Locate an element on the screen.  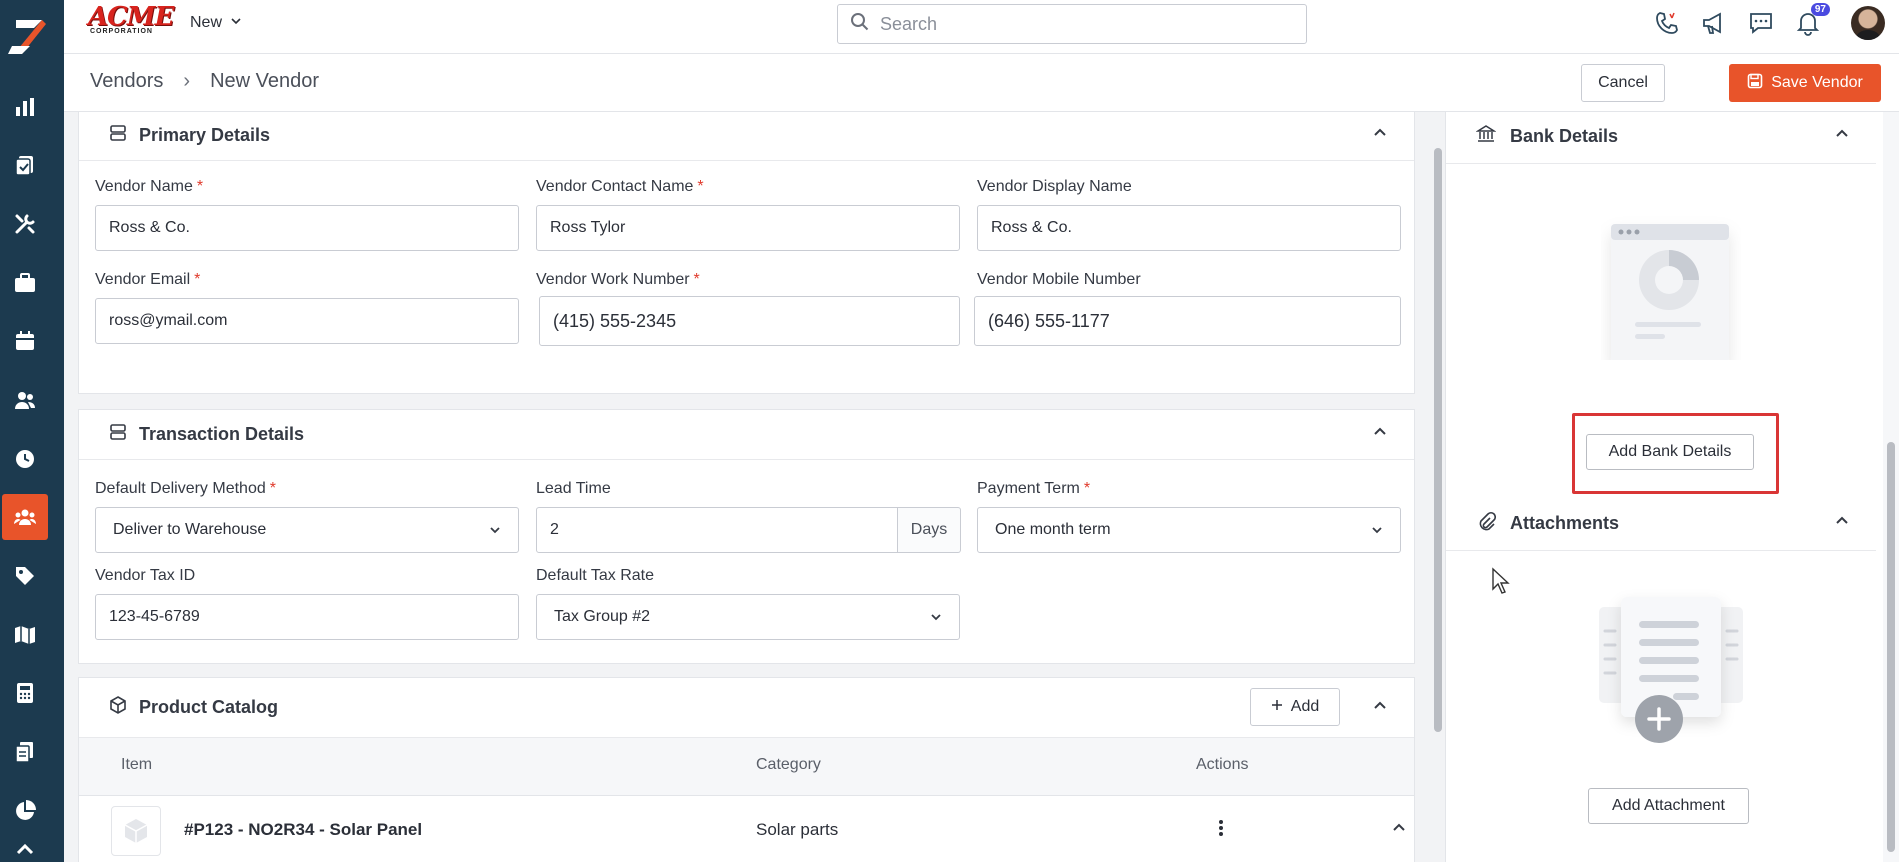
vendor-contact-name-label: Vendor Contact Name * is located at coordinates (620, 186).